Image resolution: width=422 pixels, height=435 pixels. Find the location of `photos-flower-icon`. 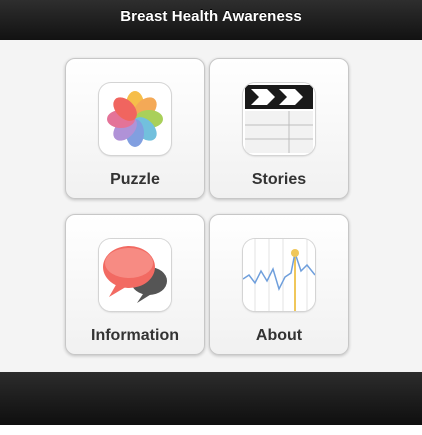

photos-flower-icon is located at coordinates (135, 119).